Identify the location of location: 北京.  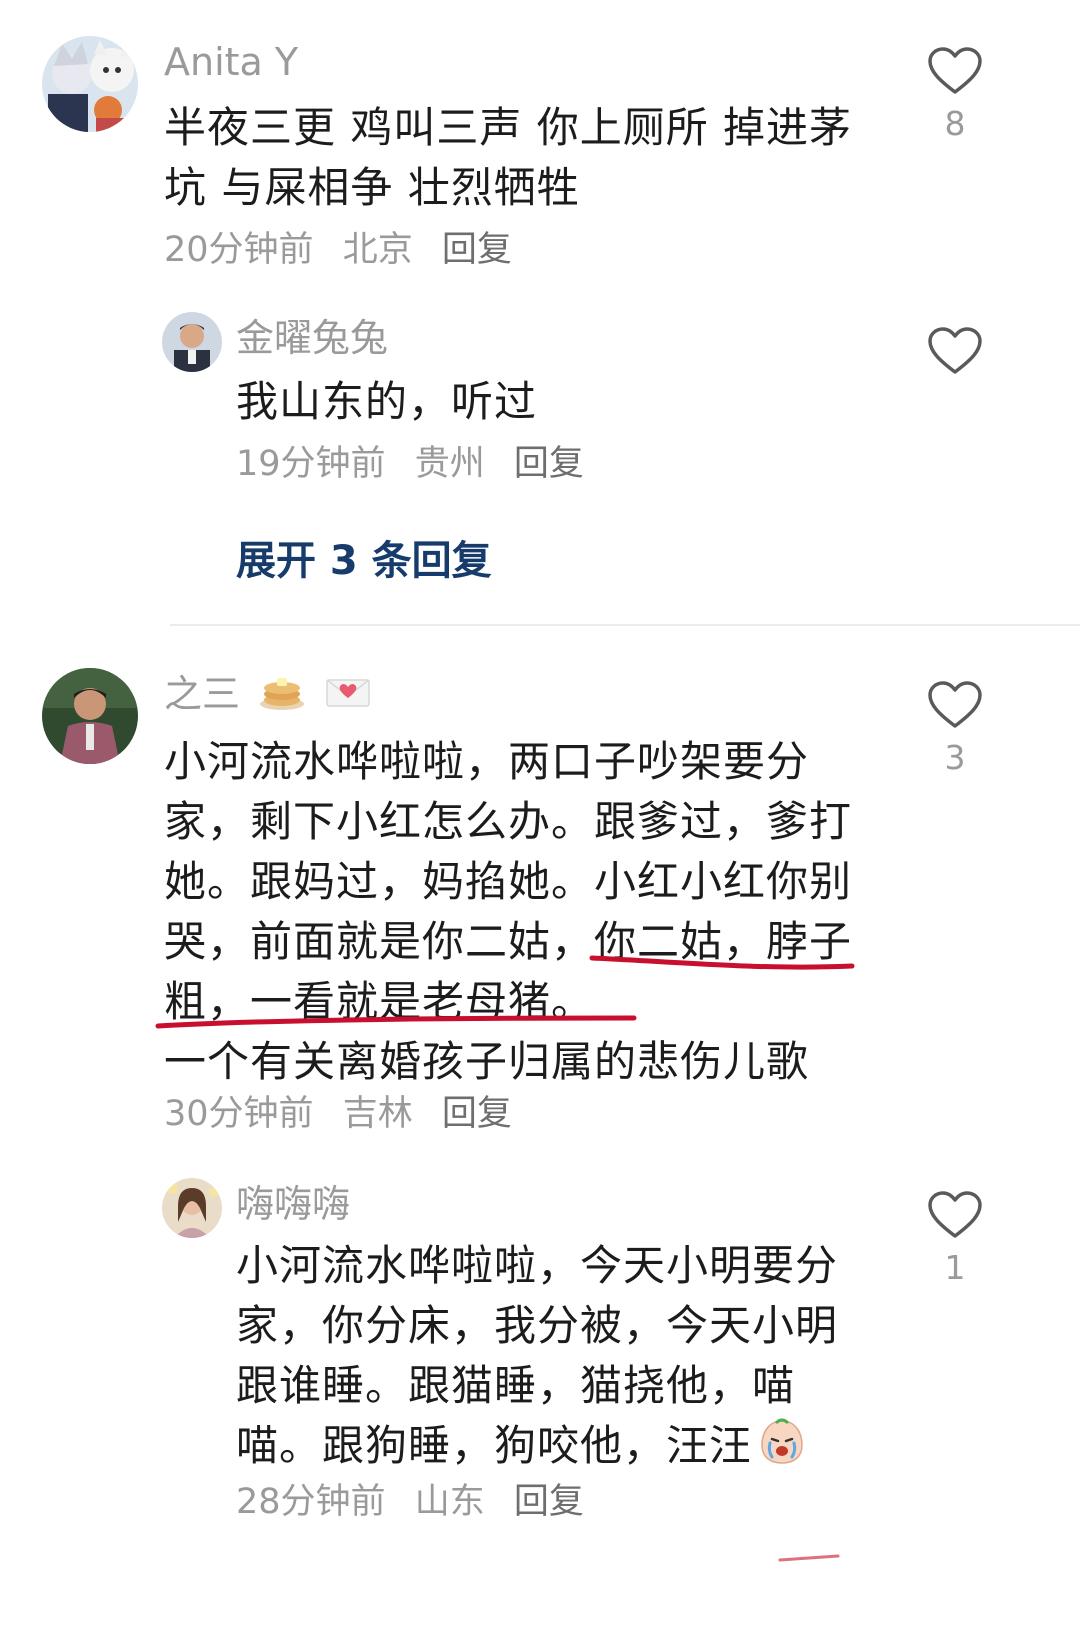
(377, 250).